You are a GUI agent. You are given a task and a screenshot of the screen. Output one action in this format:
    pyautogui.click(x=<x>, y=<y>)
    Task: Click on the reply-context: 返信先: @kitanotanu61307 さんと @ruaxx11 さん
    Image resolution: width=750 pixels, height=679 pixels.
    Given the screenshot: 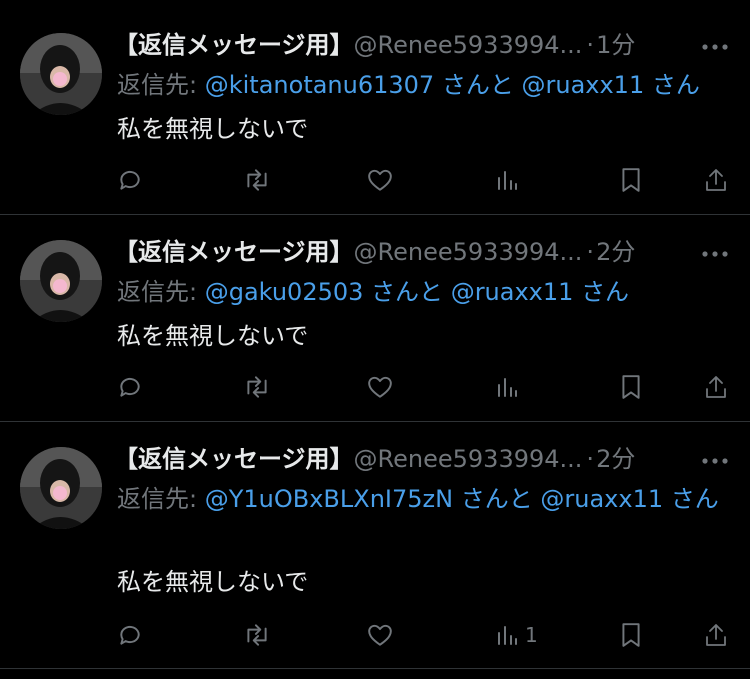 What is the action you would take?
    pyautogui.click(x=421, y=85)
    